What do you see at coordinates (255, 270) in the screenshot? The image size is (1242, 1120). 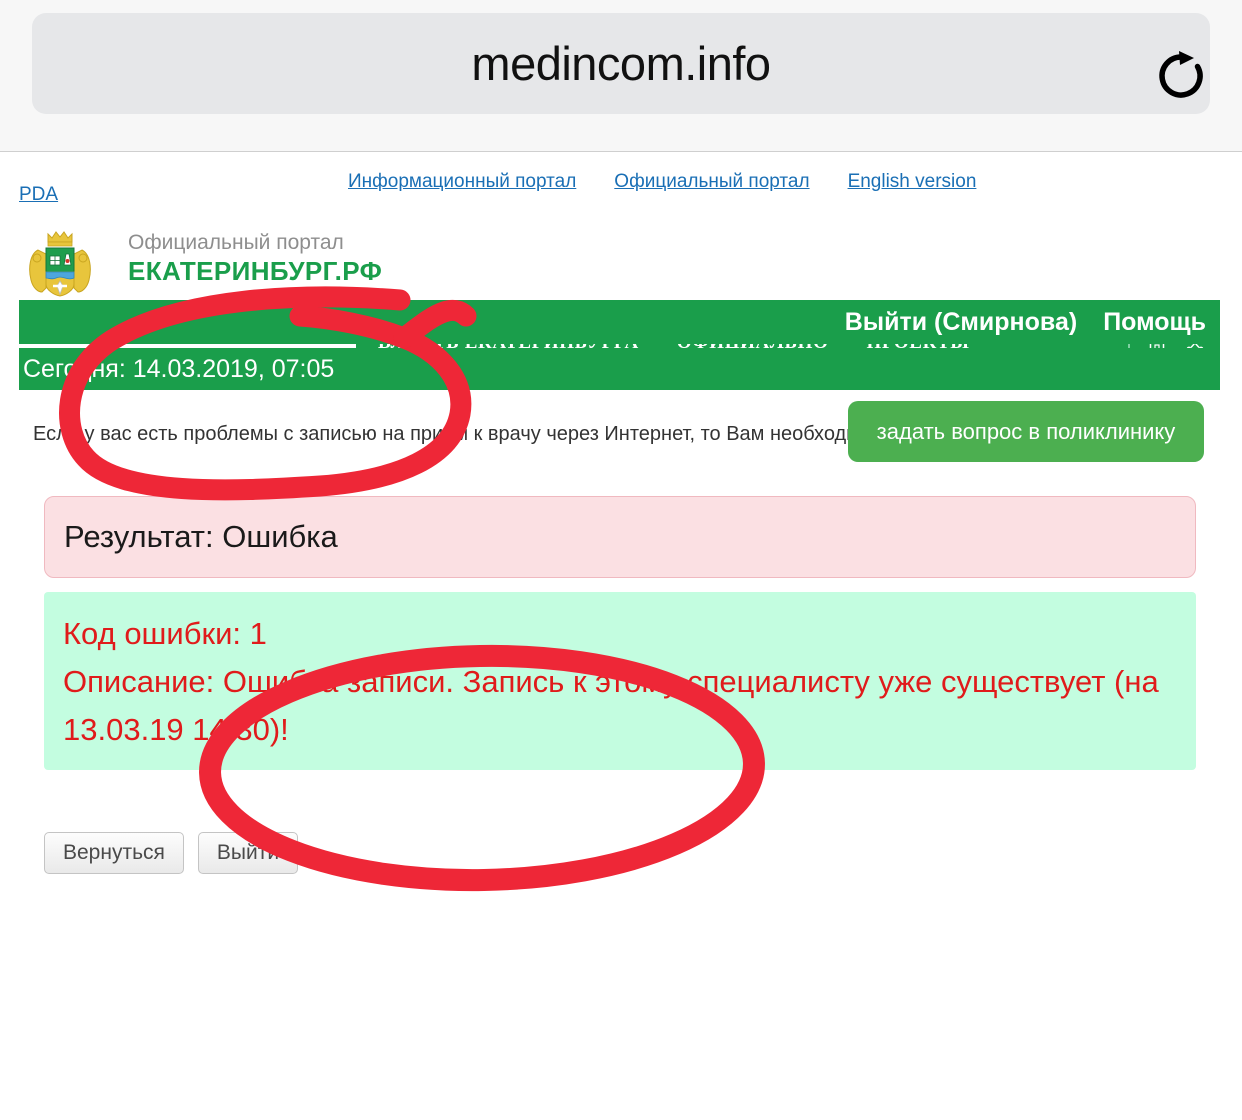 I see `logo-line-2: ЕКАТЕРИНБУРГ.РФ` at bounding box center [255, 270].